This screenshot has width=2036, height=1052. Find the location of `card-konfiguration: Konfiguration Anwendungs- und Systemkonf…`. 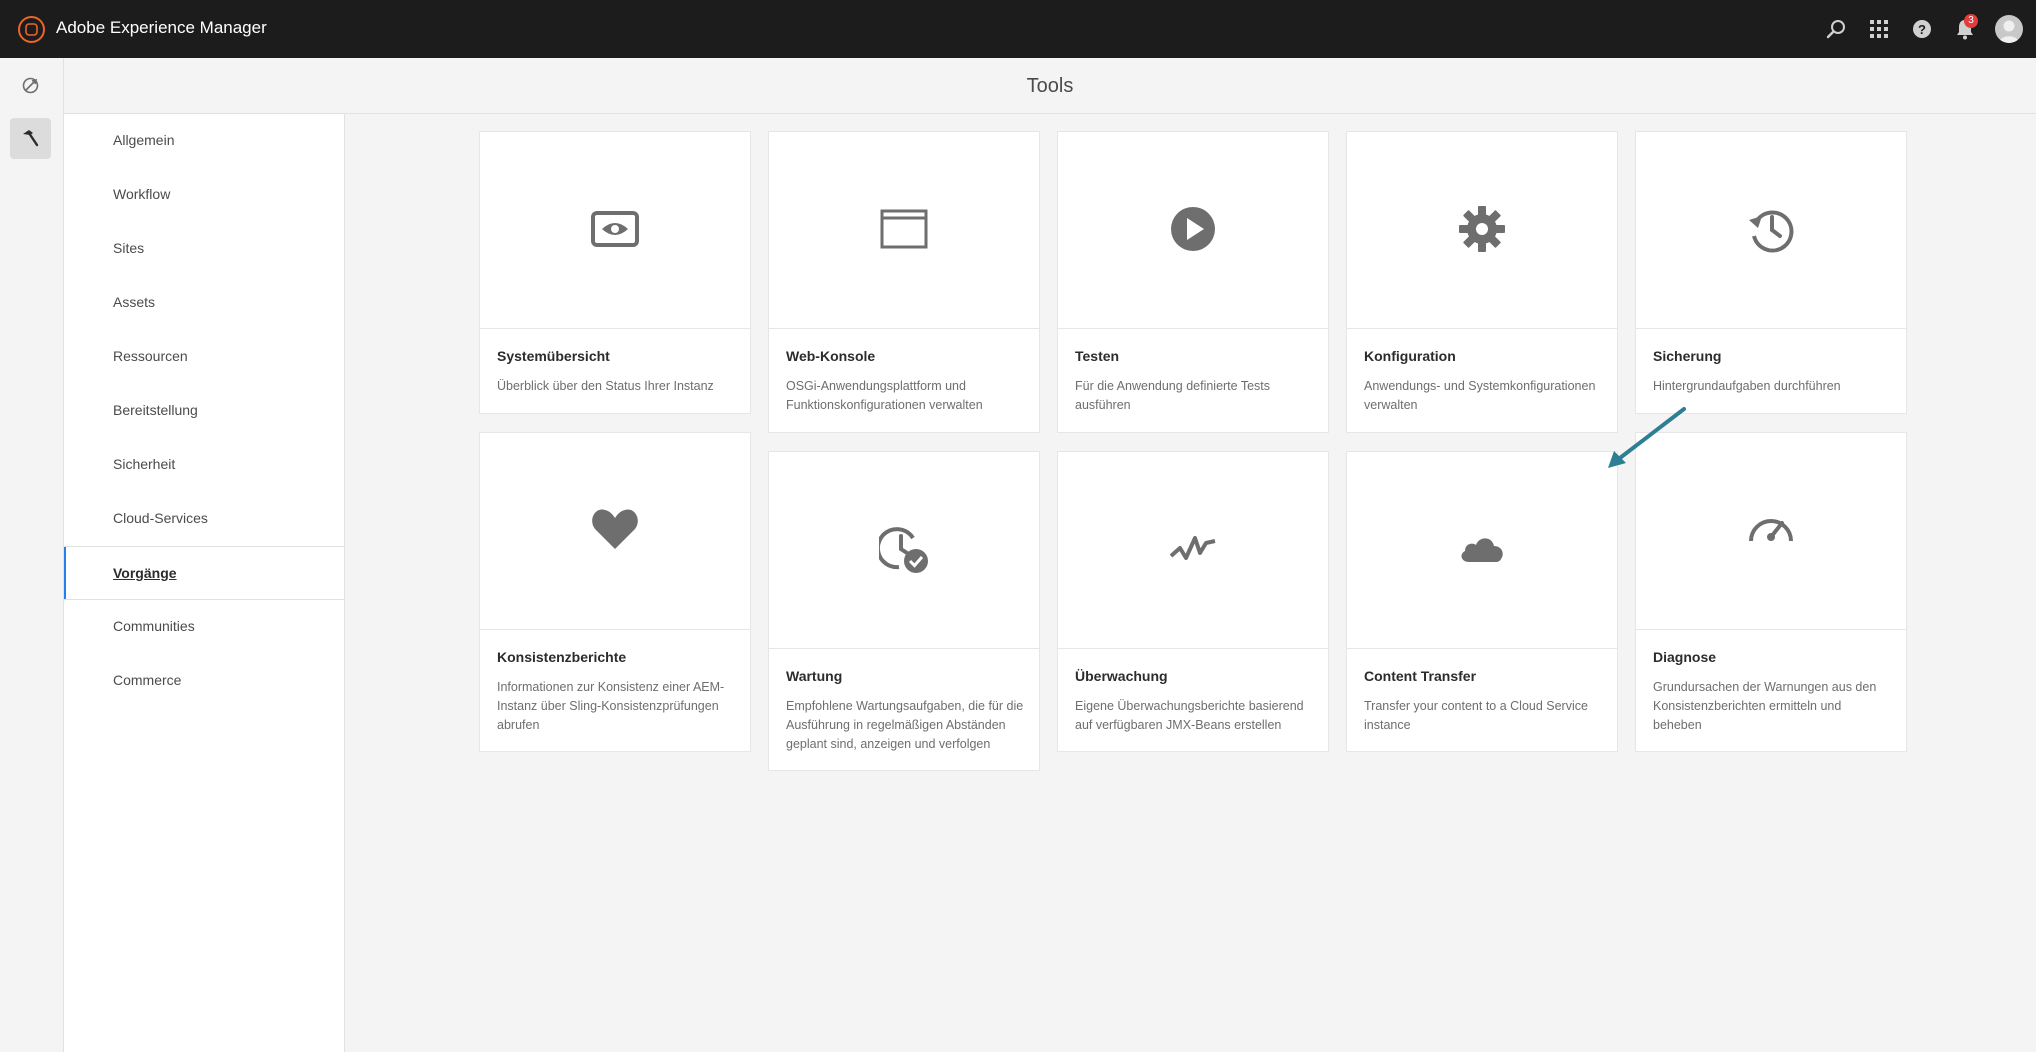

card-konfiguration: Konfiguration Anwendungs- und Systemkonf… is located at coordinates (1482, 282).